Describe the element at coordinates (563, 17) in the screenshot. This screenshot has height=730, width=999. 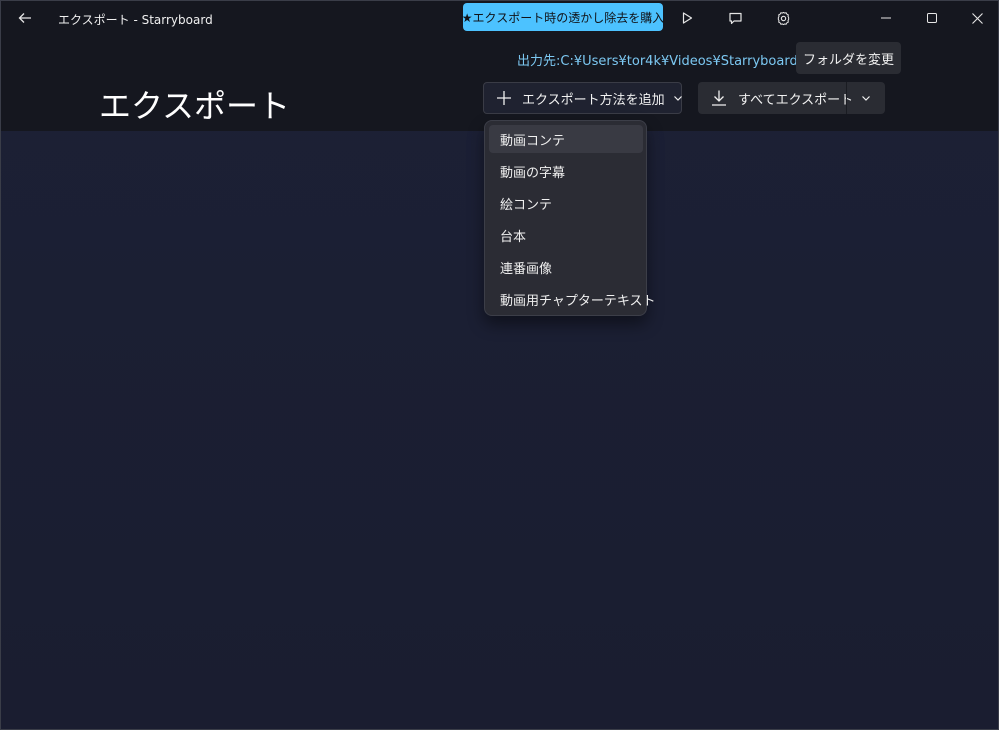
I see `buy-watermark-removal-button: ★エクスポート時の透かし除去を購入` at that location.